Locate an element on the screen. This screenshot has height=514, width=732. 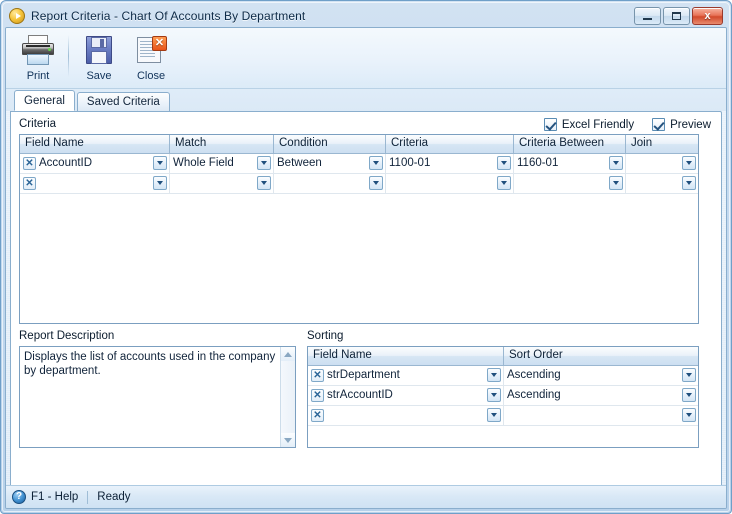
criteria-match-value: Whole Field is located at coordinates (203, 163).